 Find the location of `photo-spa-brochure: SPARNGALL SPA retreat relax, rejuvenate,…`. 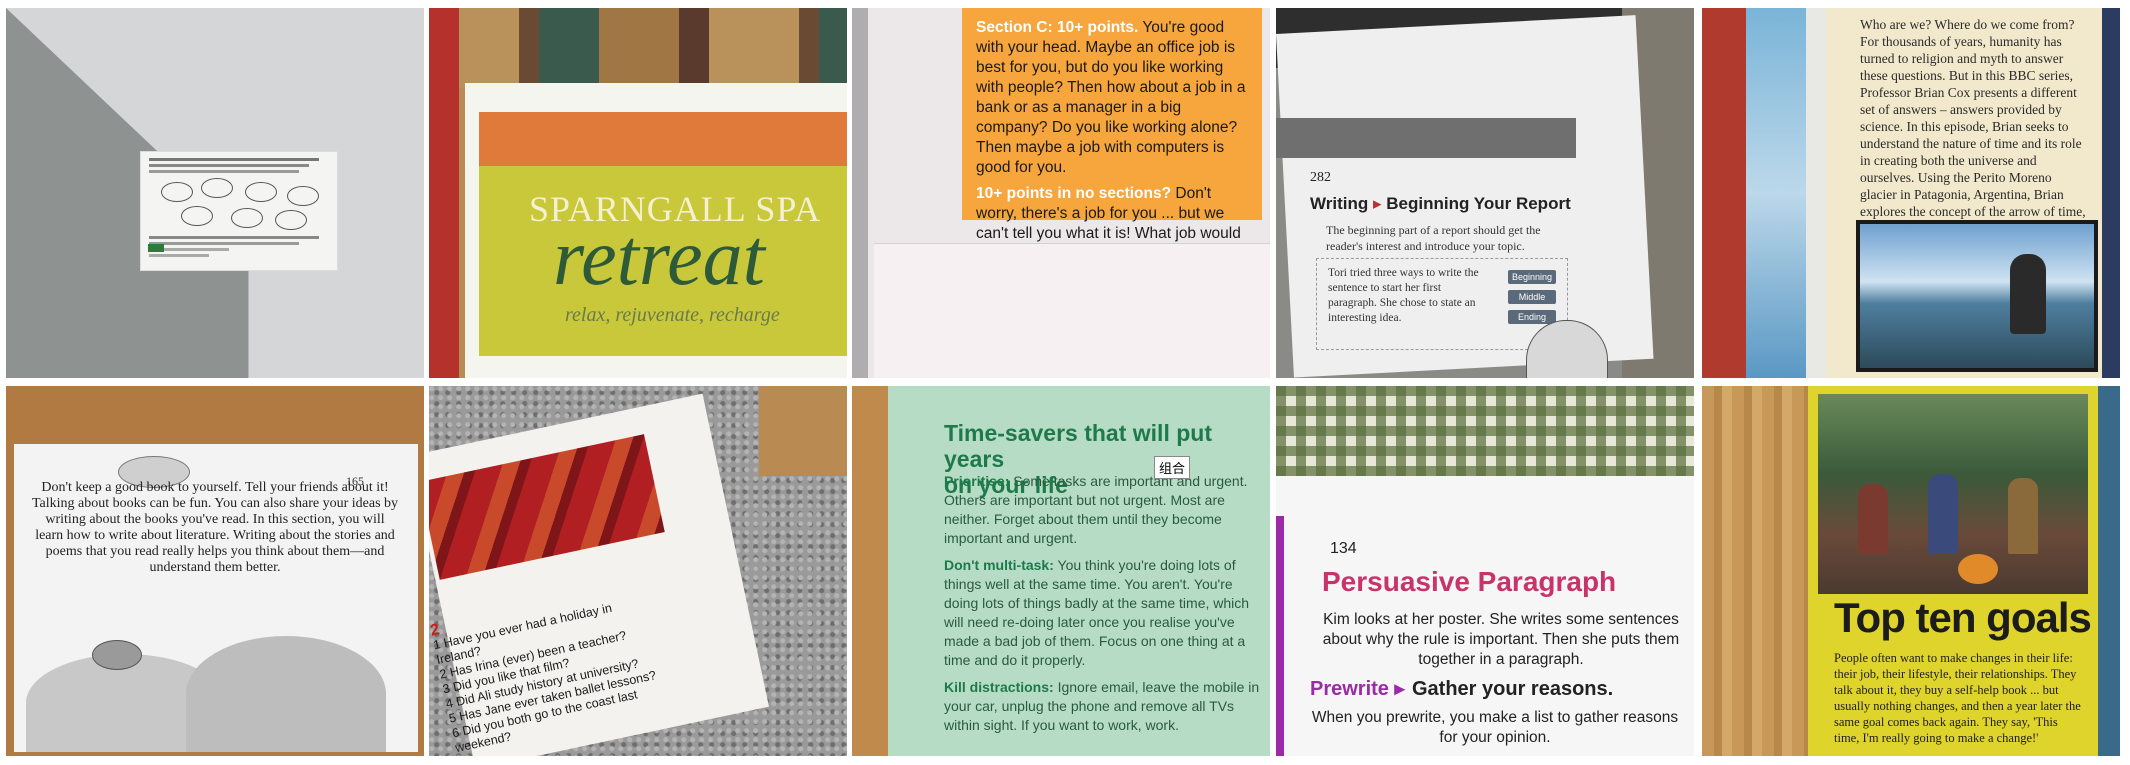

photo-spa-brochure: SPARNGALL SPA retreat relax, rejuvenate,… is located at coordinates (638, 193).